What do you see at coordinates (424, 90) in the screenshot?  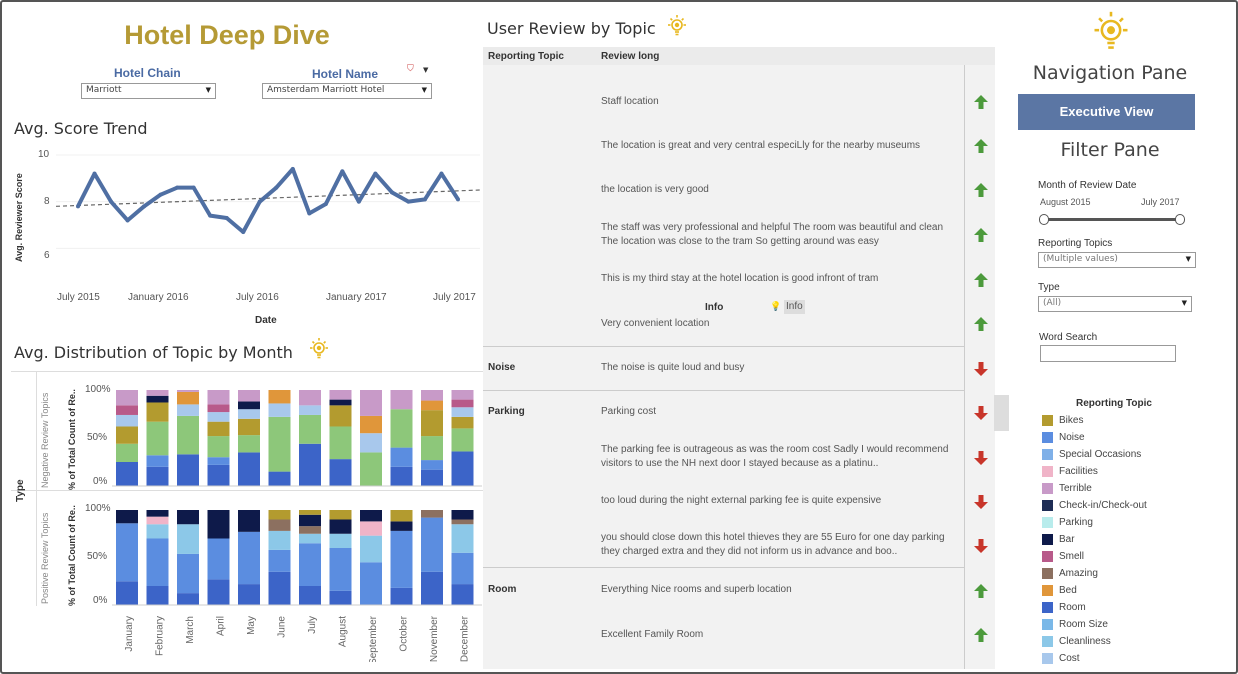 I see `chevron-down-icon: ▼` at bounding box center [424, 90].